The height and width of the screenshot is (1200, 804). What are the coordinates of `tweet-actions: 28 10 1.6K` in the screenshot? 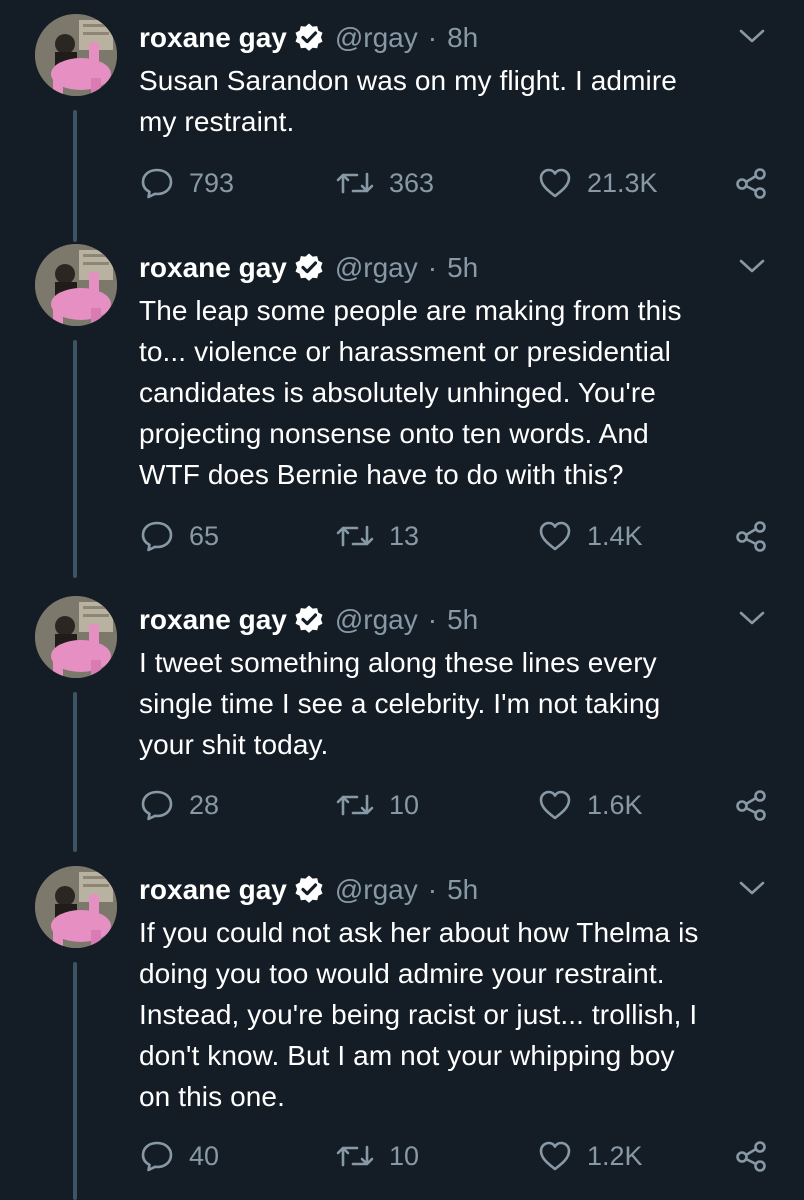 It's located at (459, 805).